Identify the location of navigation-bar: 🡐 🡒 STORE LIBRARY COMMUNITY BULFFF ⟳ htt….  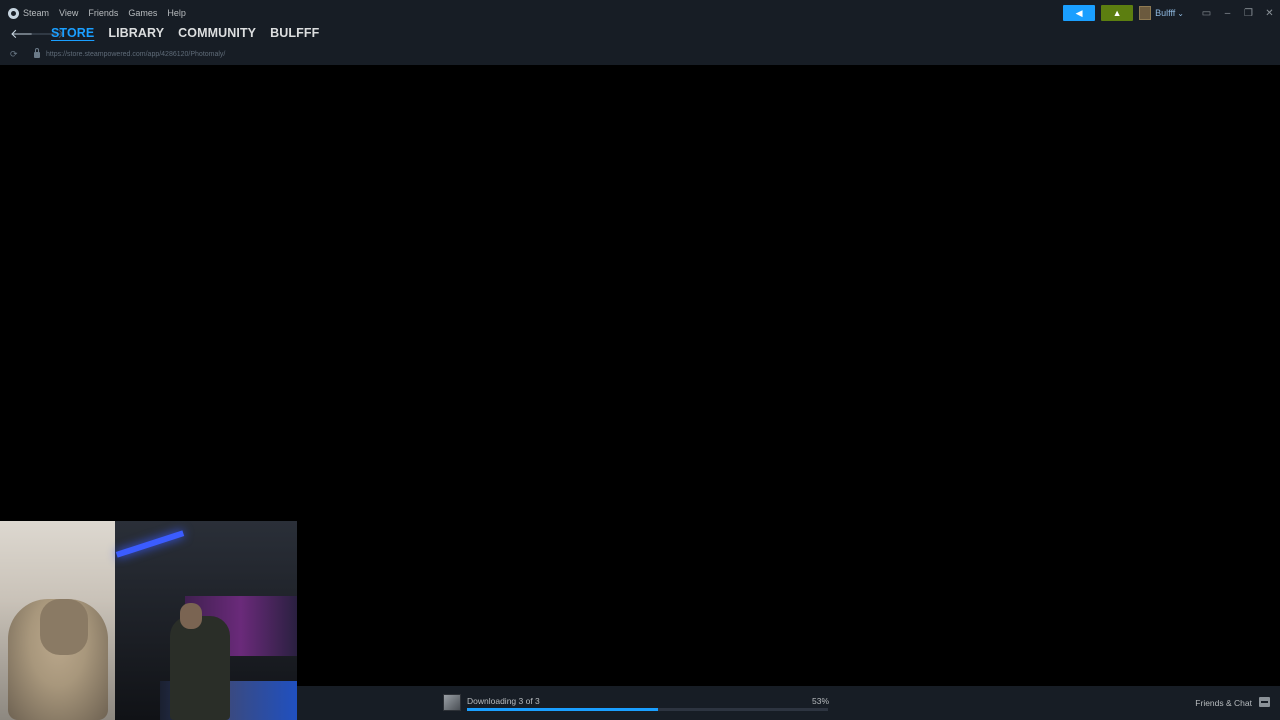
(640, 44).